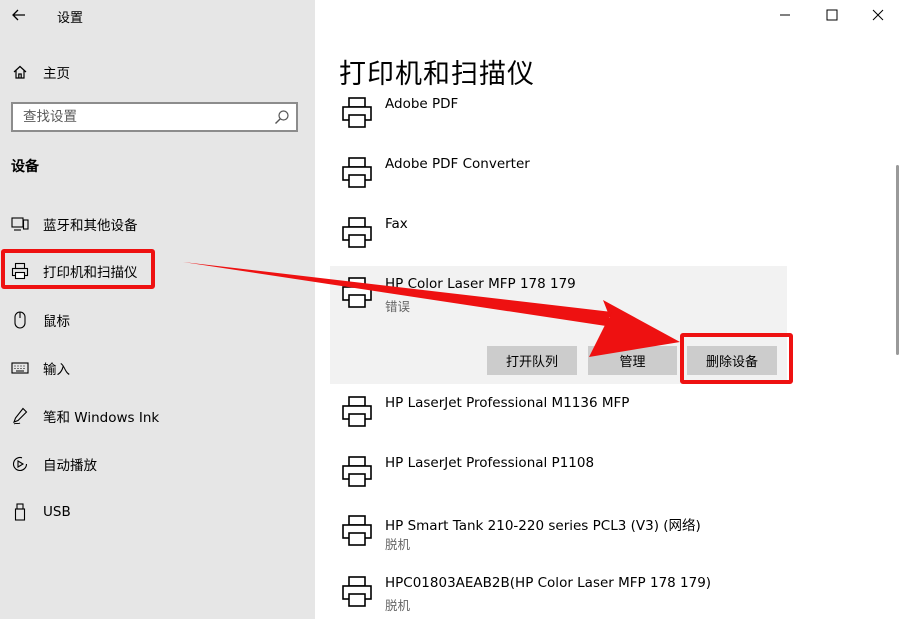 The image size is (900, 635). I want to click on remove-device-button: 删除设备, so click(732, 360).